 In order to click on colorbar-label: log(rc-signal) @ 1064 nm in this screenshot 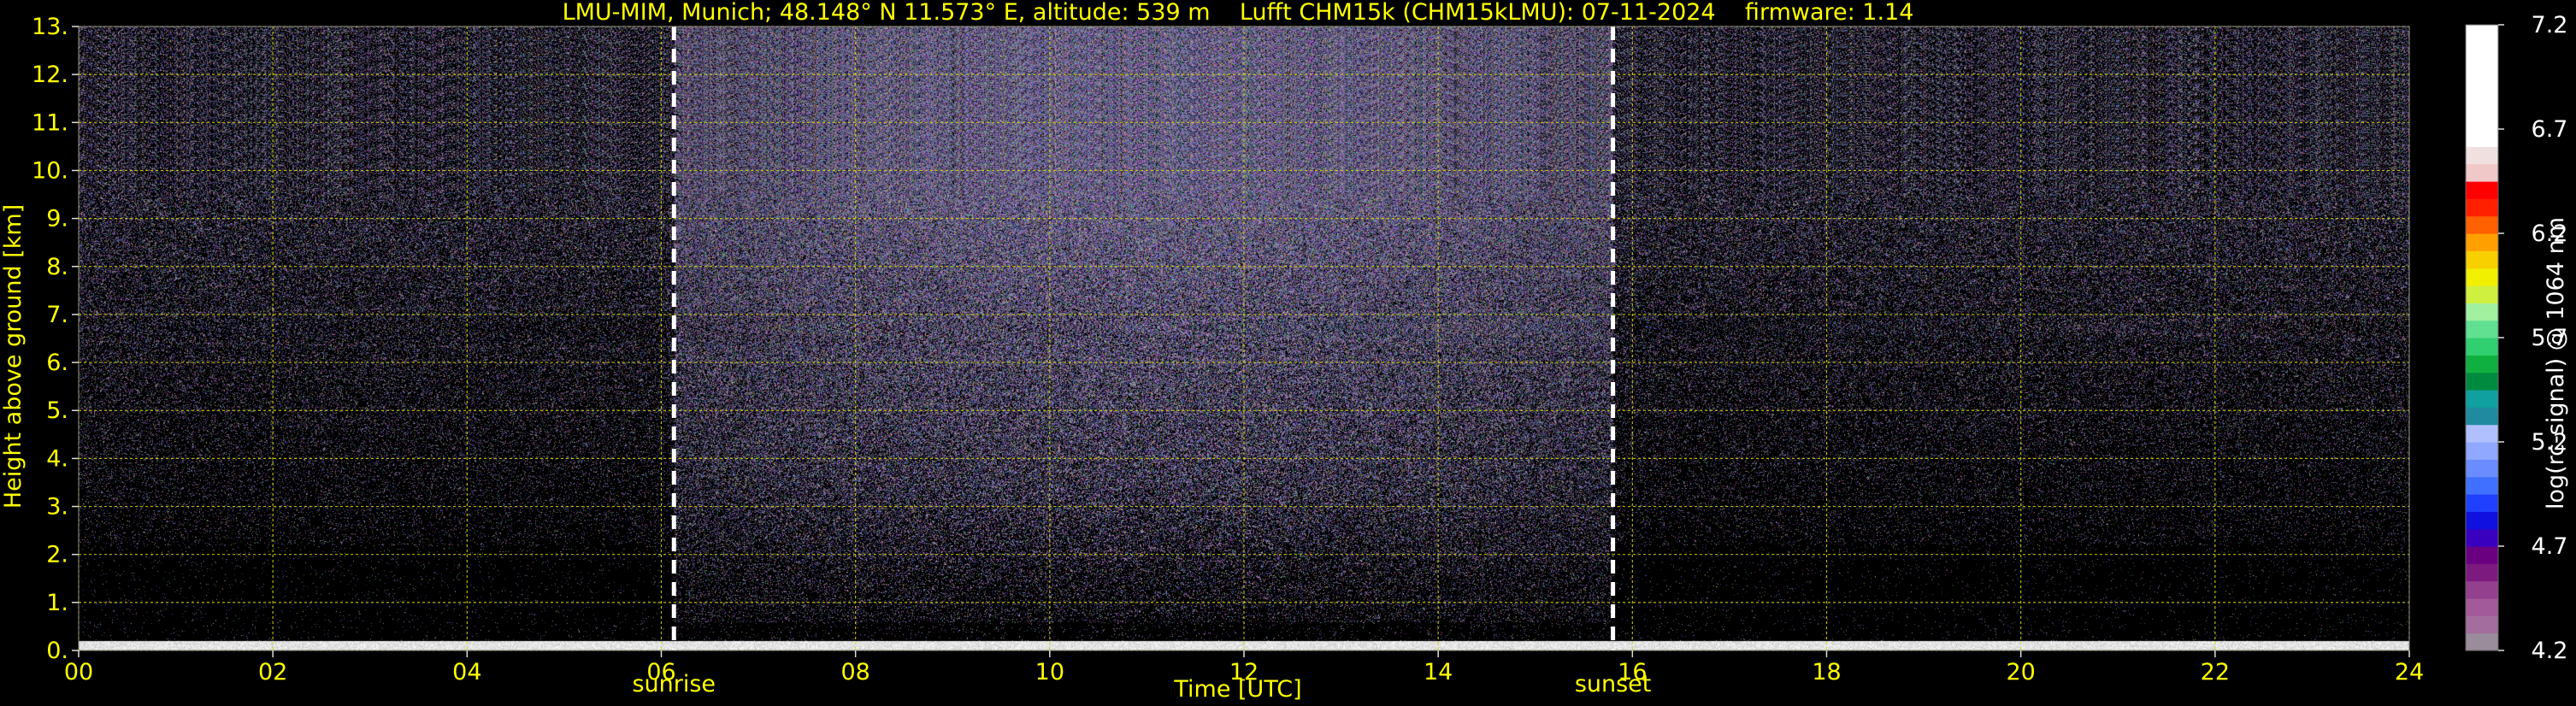, I will do `click(2556, 363)`.